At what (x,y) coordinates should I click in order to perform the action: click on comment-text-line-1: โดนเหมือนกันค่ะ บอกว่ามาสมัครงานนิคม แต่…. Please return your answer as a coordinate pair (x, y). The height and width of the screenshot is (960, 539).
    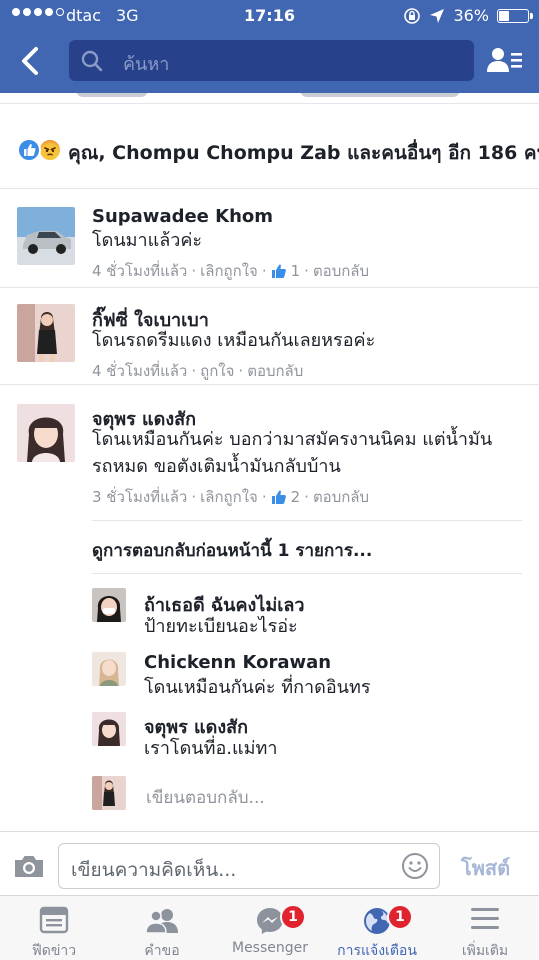
    Looking at the image, I should click on (292, 439).